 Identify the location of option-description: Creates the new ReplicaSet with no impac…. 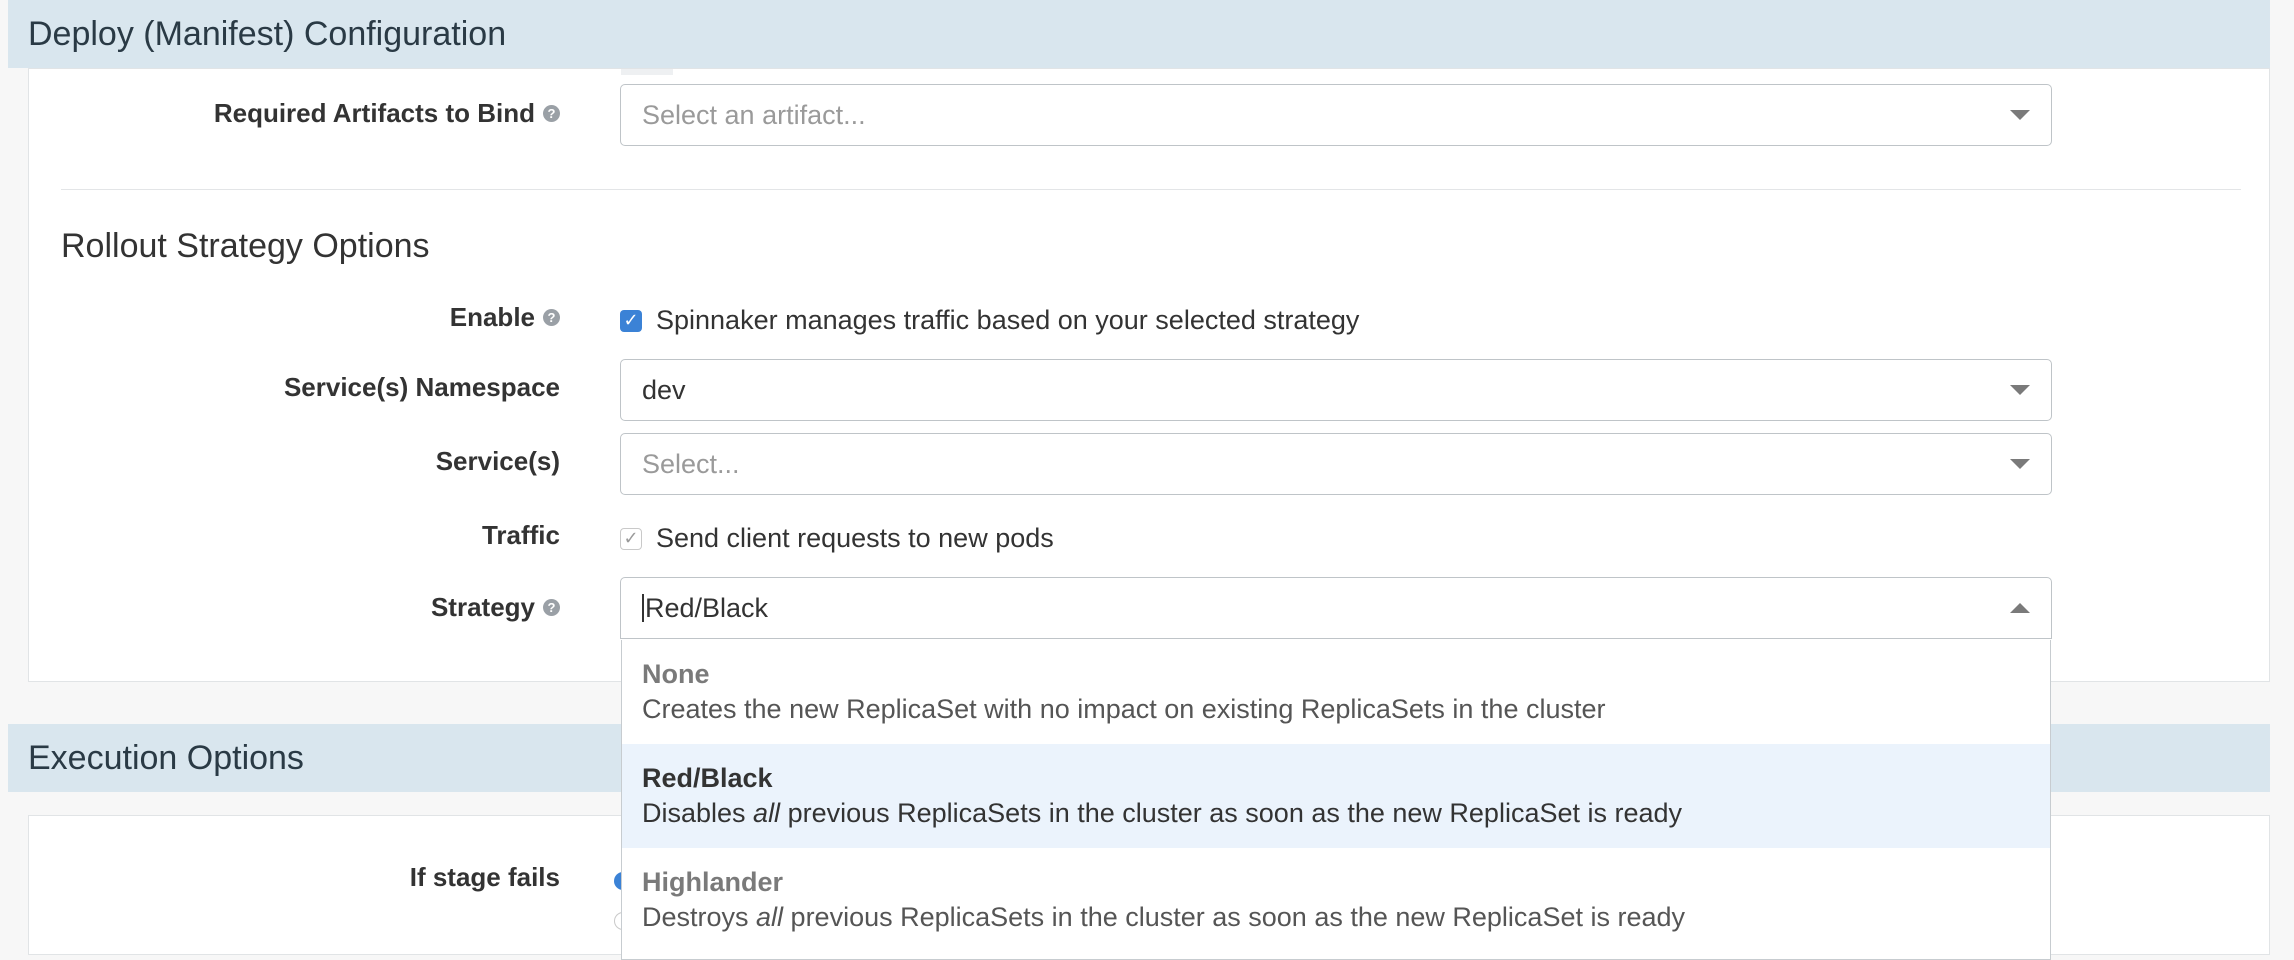
(1124, 709).